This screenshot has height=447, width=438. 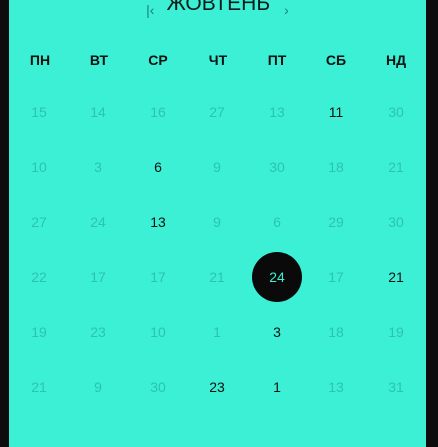 I want to click on day-cell: 15, so click(x=39, y=112).